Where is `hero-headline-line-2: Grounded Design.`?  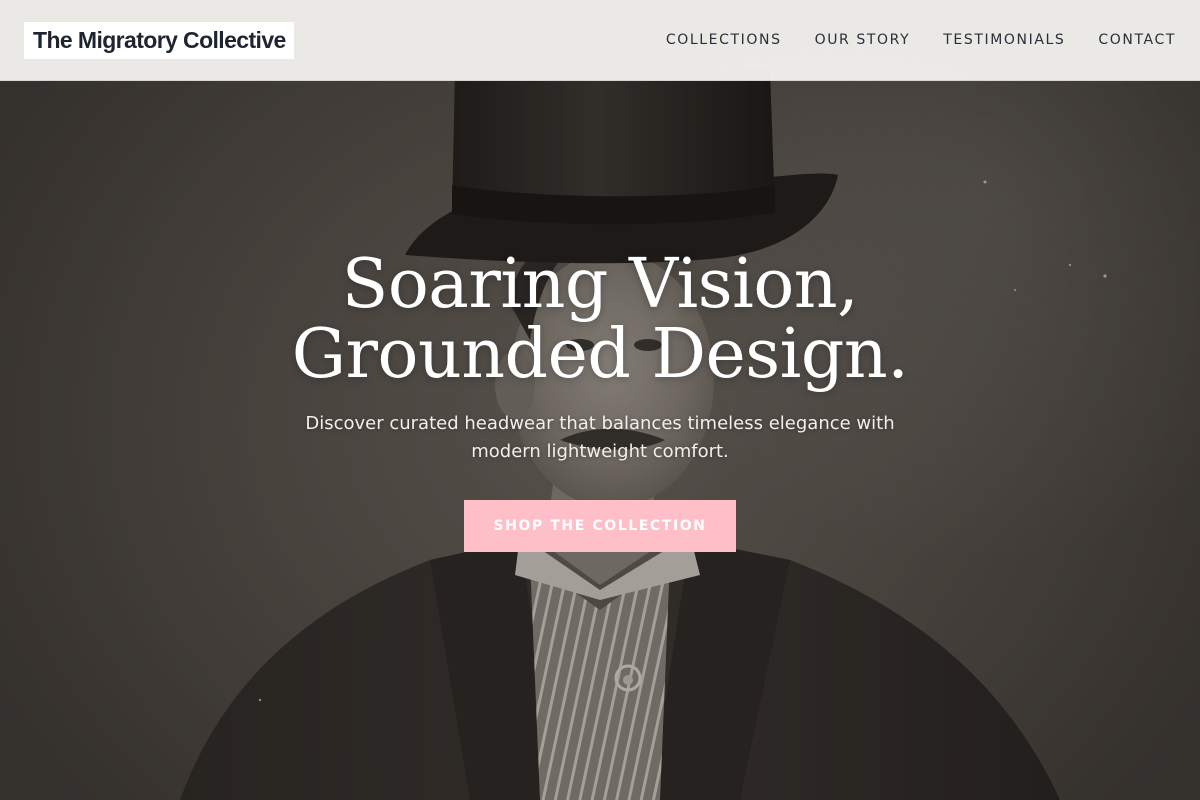
hero-headline-line-2: Grounded Design. is located at coordinates (600, 354).